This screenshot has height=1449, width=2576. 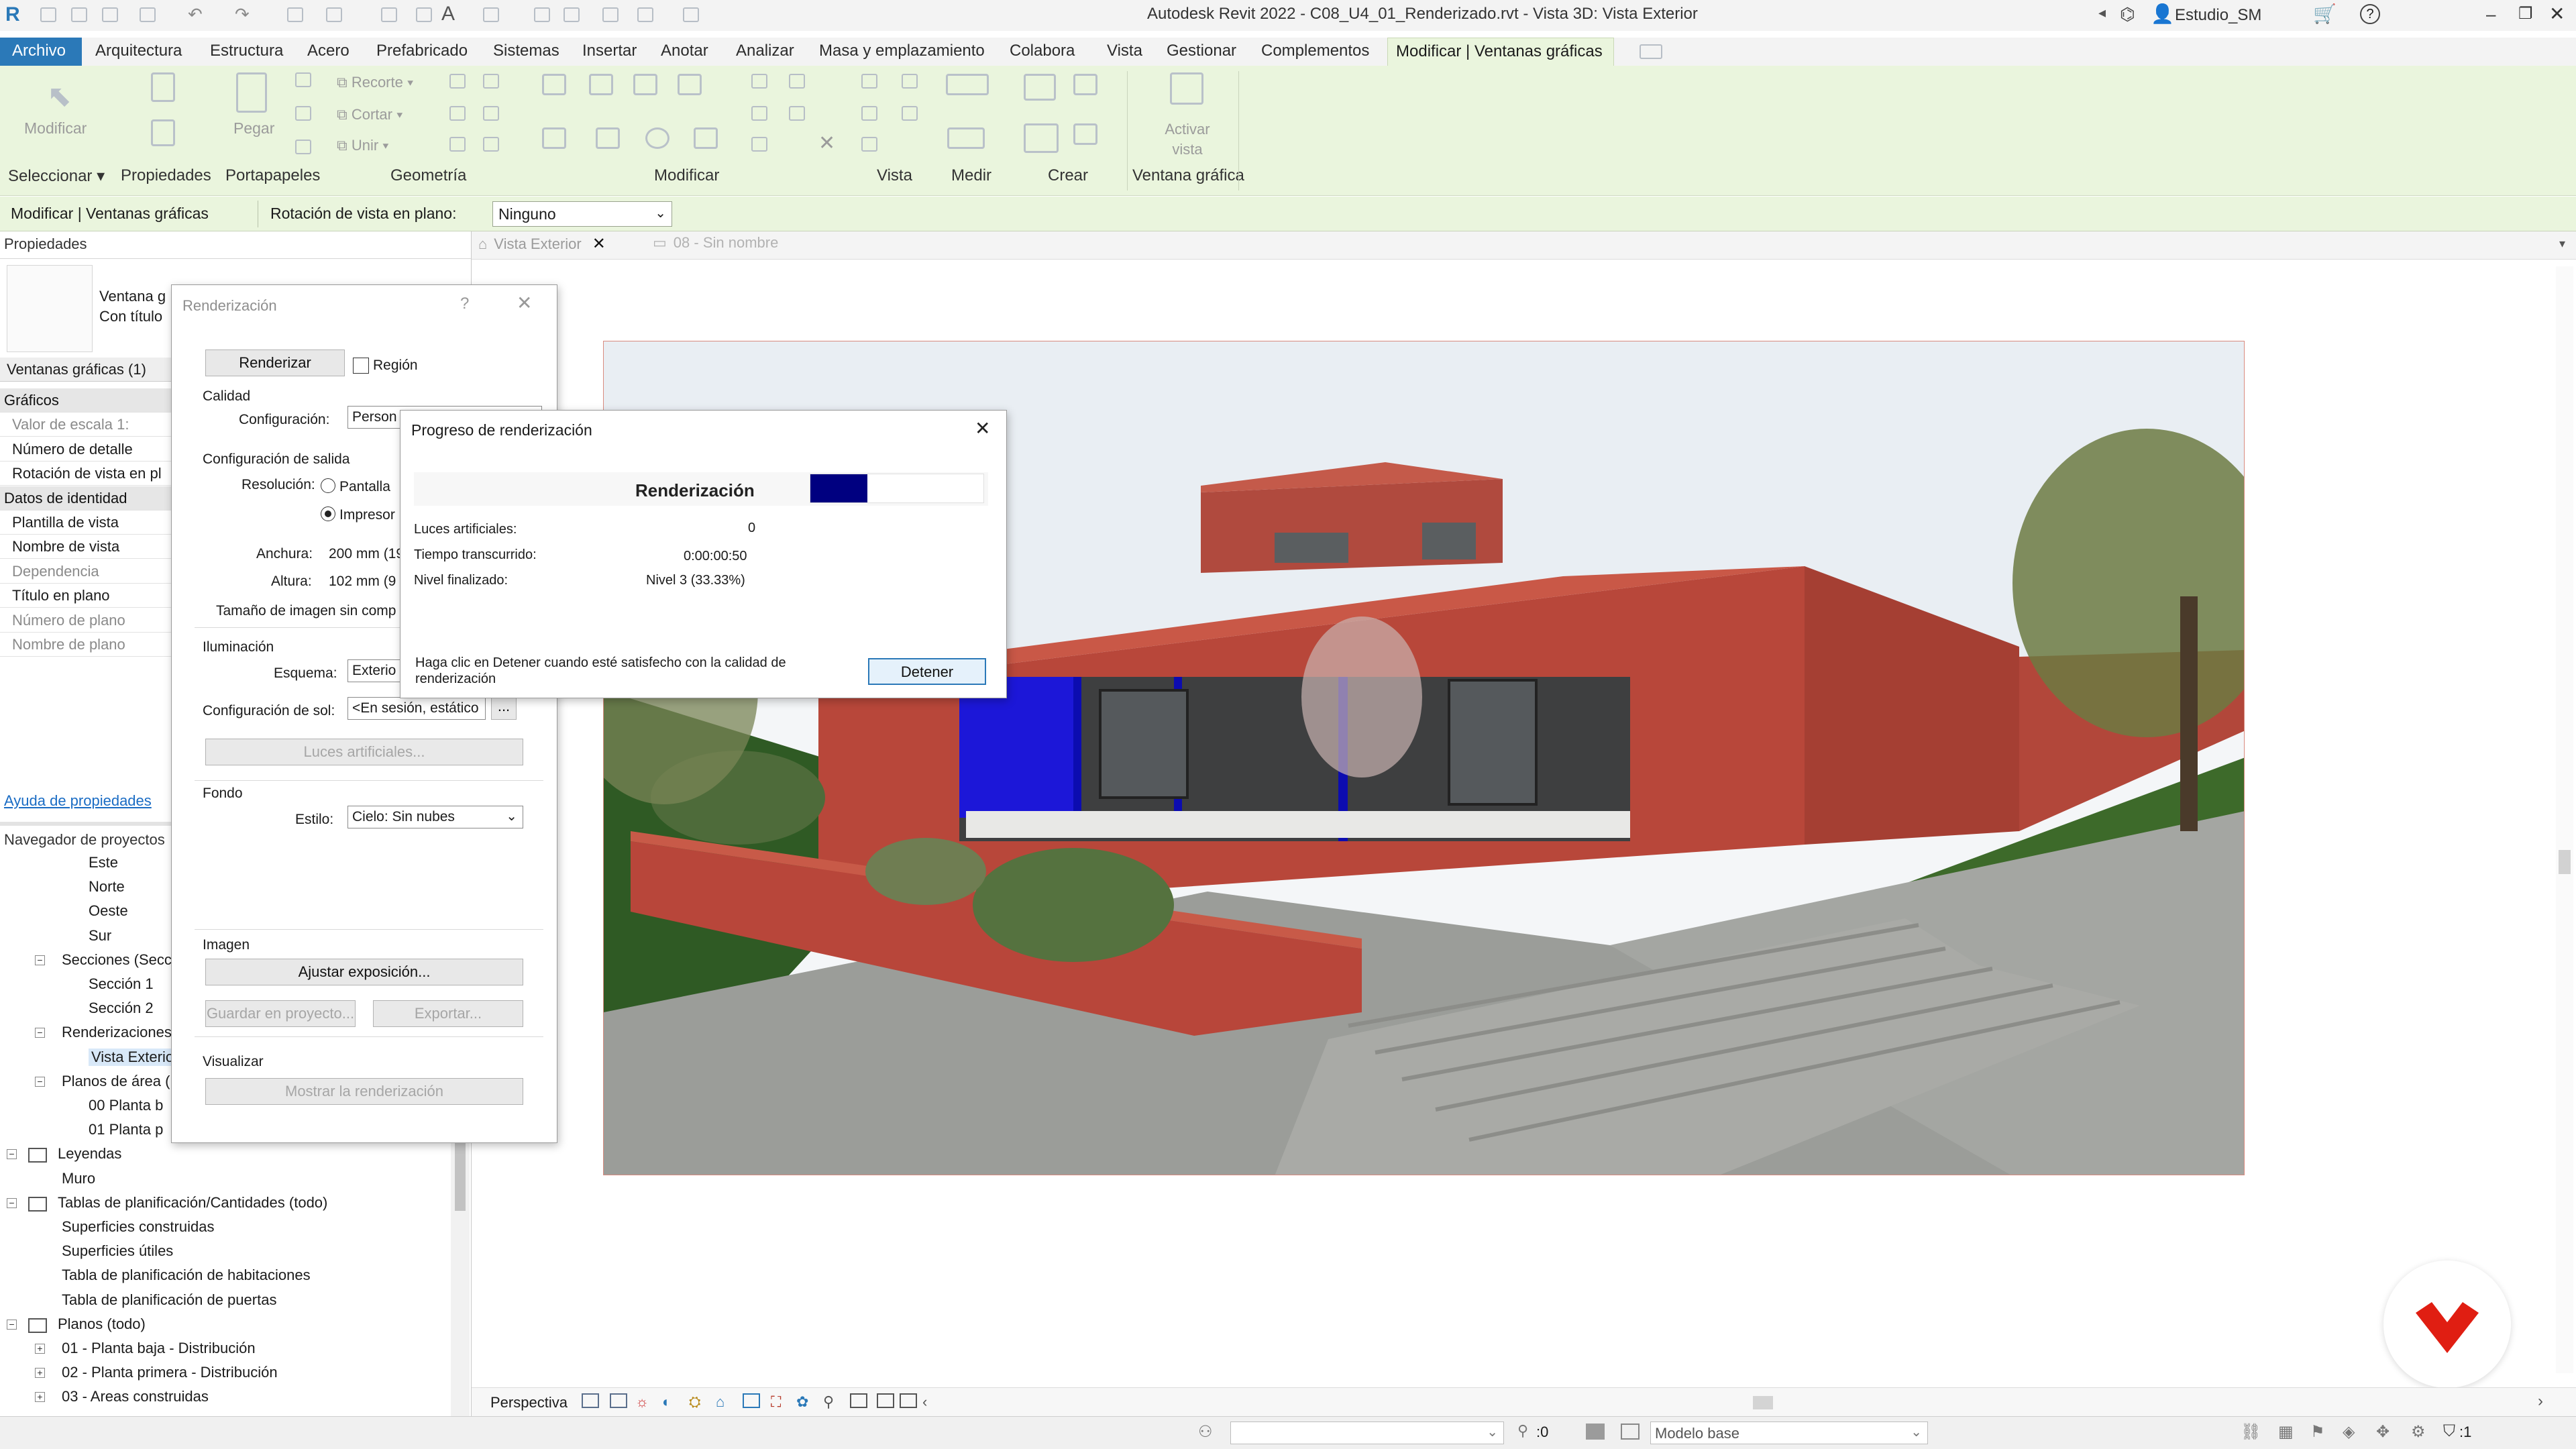 I want to click on help-icon: ?, so click(x=2370, y=14).